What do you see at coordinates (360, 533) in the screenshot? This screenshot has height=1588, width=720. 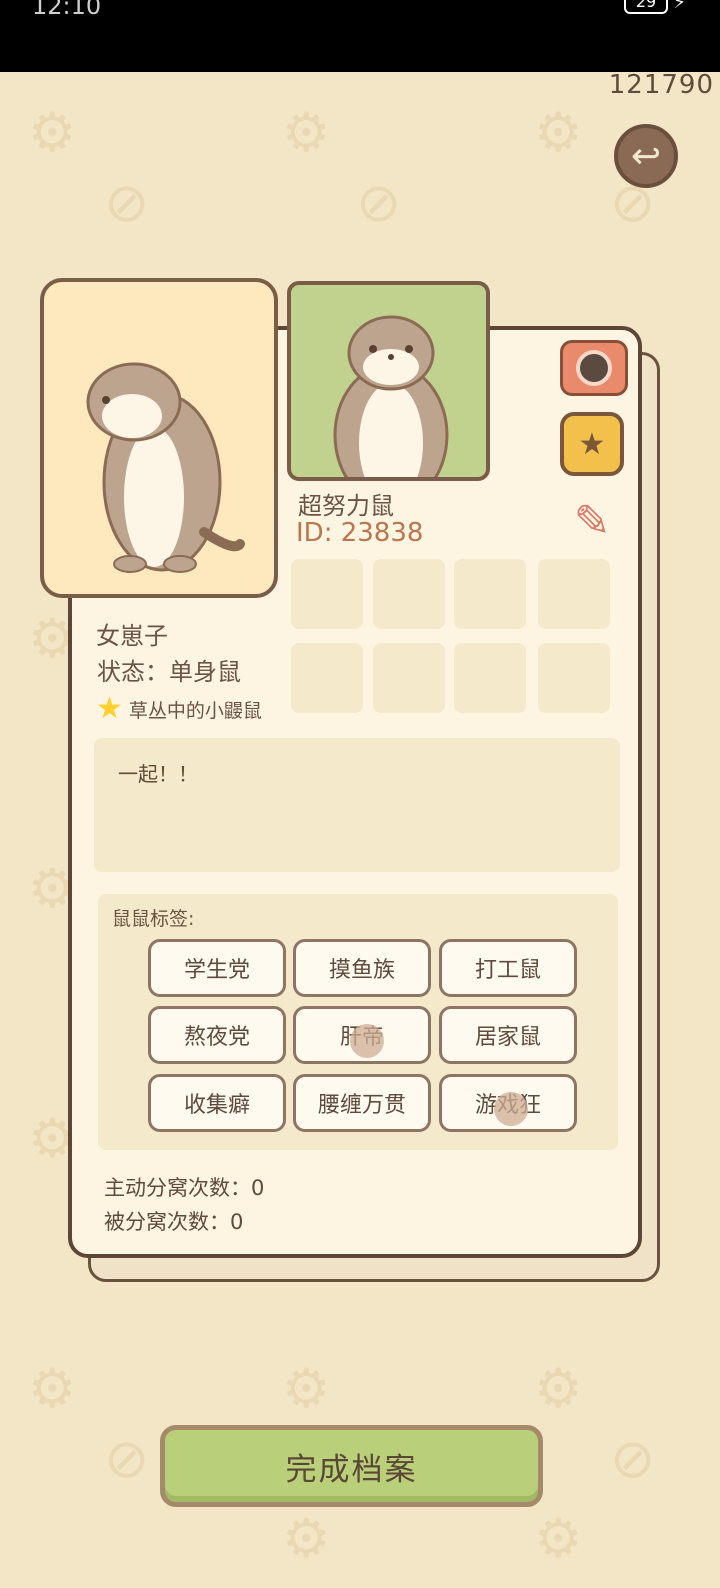 I see `user-id: ID: 23838` at bounding box center [360, 533].